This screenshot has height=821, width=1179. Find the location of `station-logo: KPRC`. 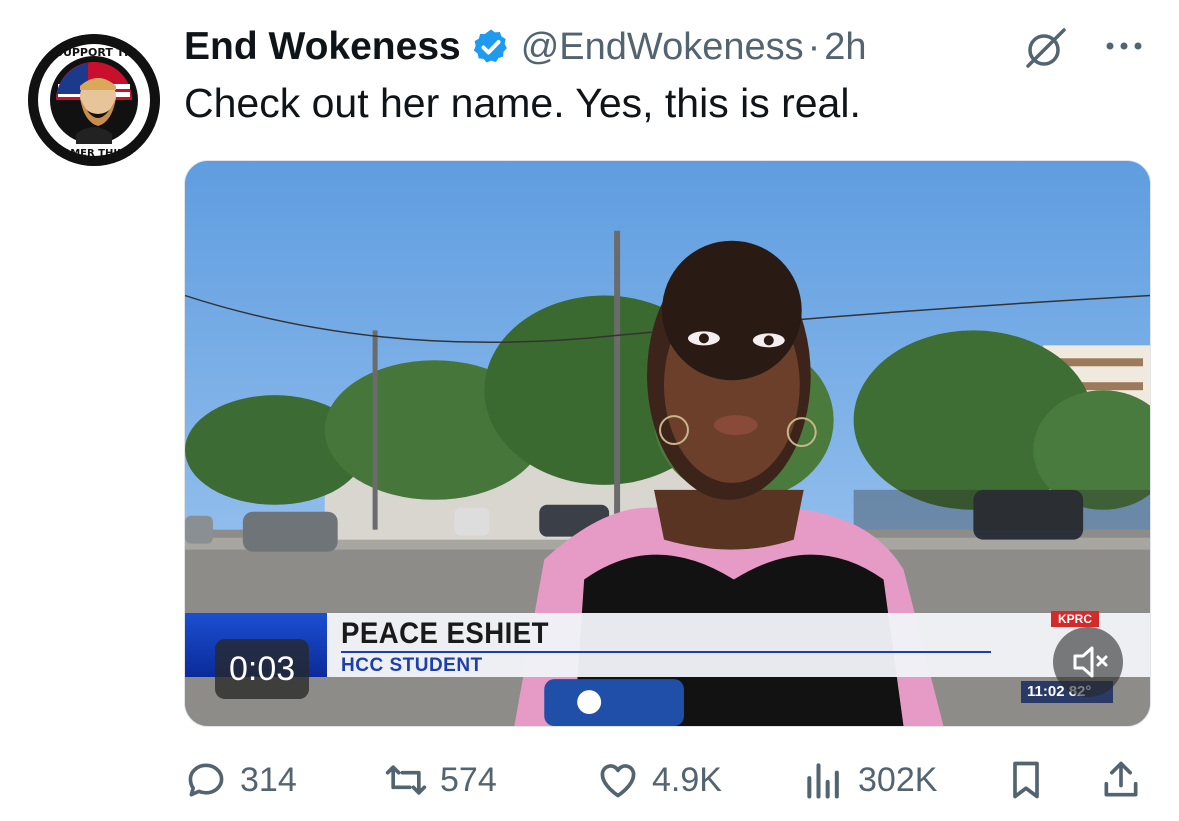

station-logo: KPRC is located at coordinates (1075, 619).